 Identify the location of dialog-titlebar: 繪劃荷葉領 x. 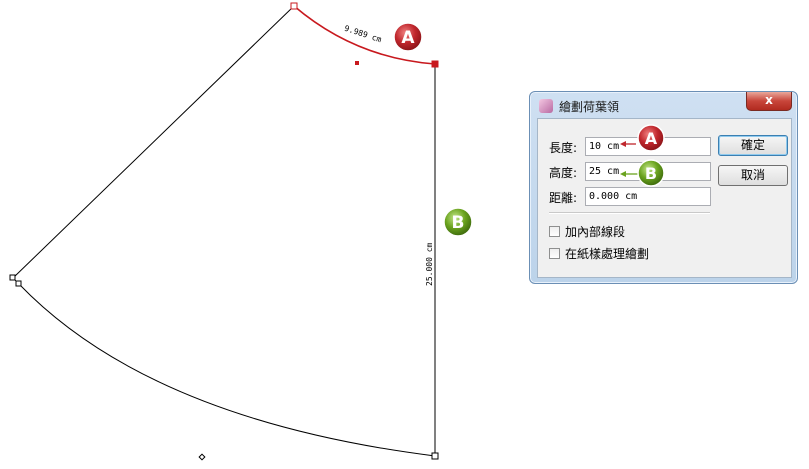
(663, 105).